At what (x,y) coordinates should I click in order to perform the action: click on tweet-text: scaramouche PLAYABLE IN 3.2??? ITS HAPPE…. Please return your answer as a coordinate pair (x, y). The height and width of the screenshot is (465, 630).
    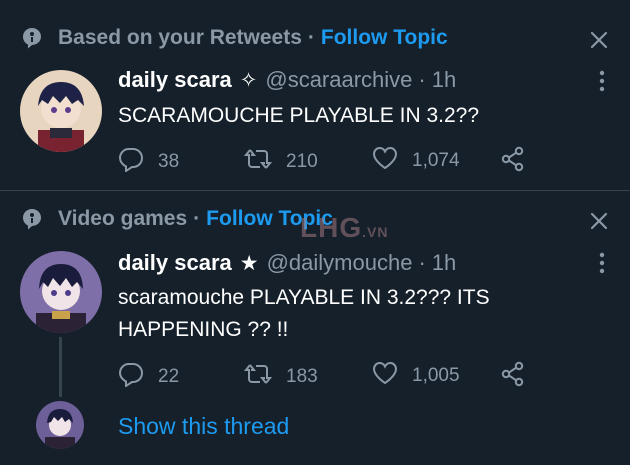
    Looking at the image, I should click on (304, 313).